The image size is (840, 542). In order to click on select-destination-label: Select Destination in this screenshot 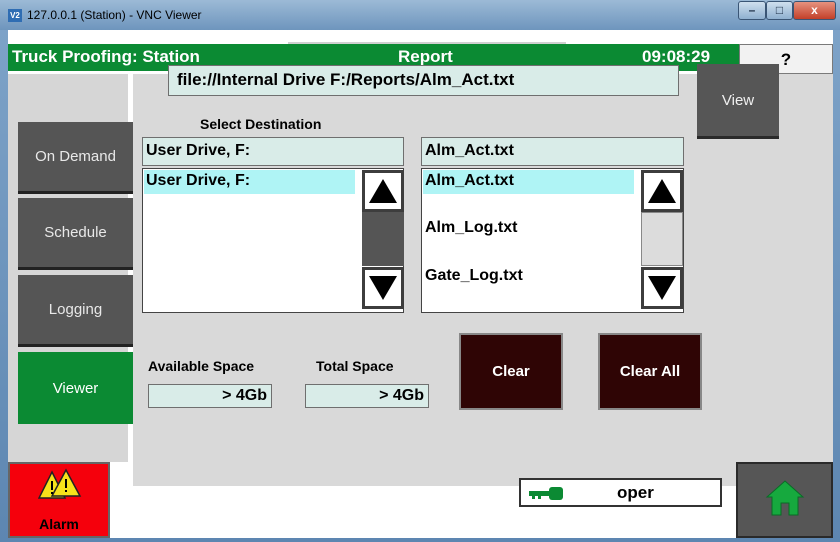, I will do `click(261, 124)`.